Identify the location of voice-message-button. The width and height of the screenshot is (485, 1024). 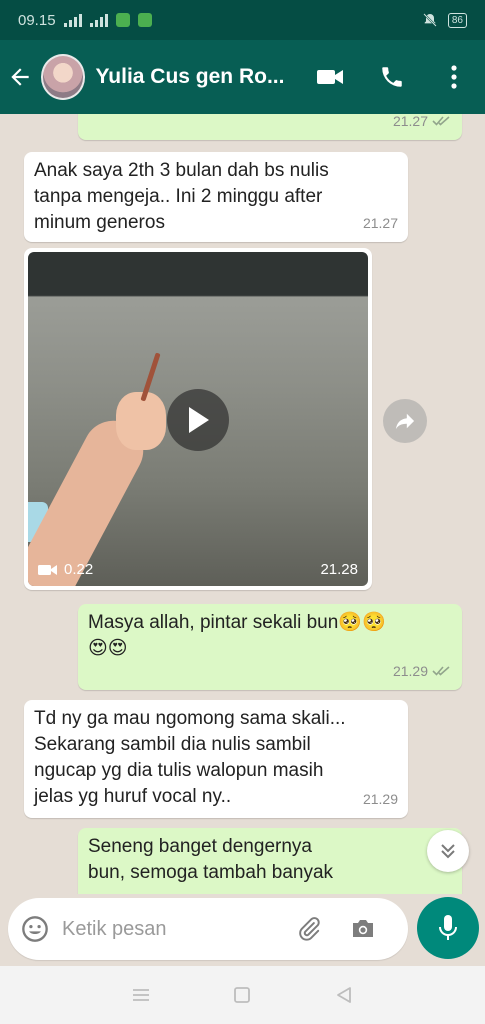
(448, 928).